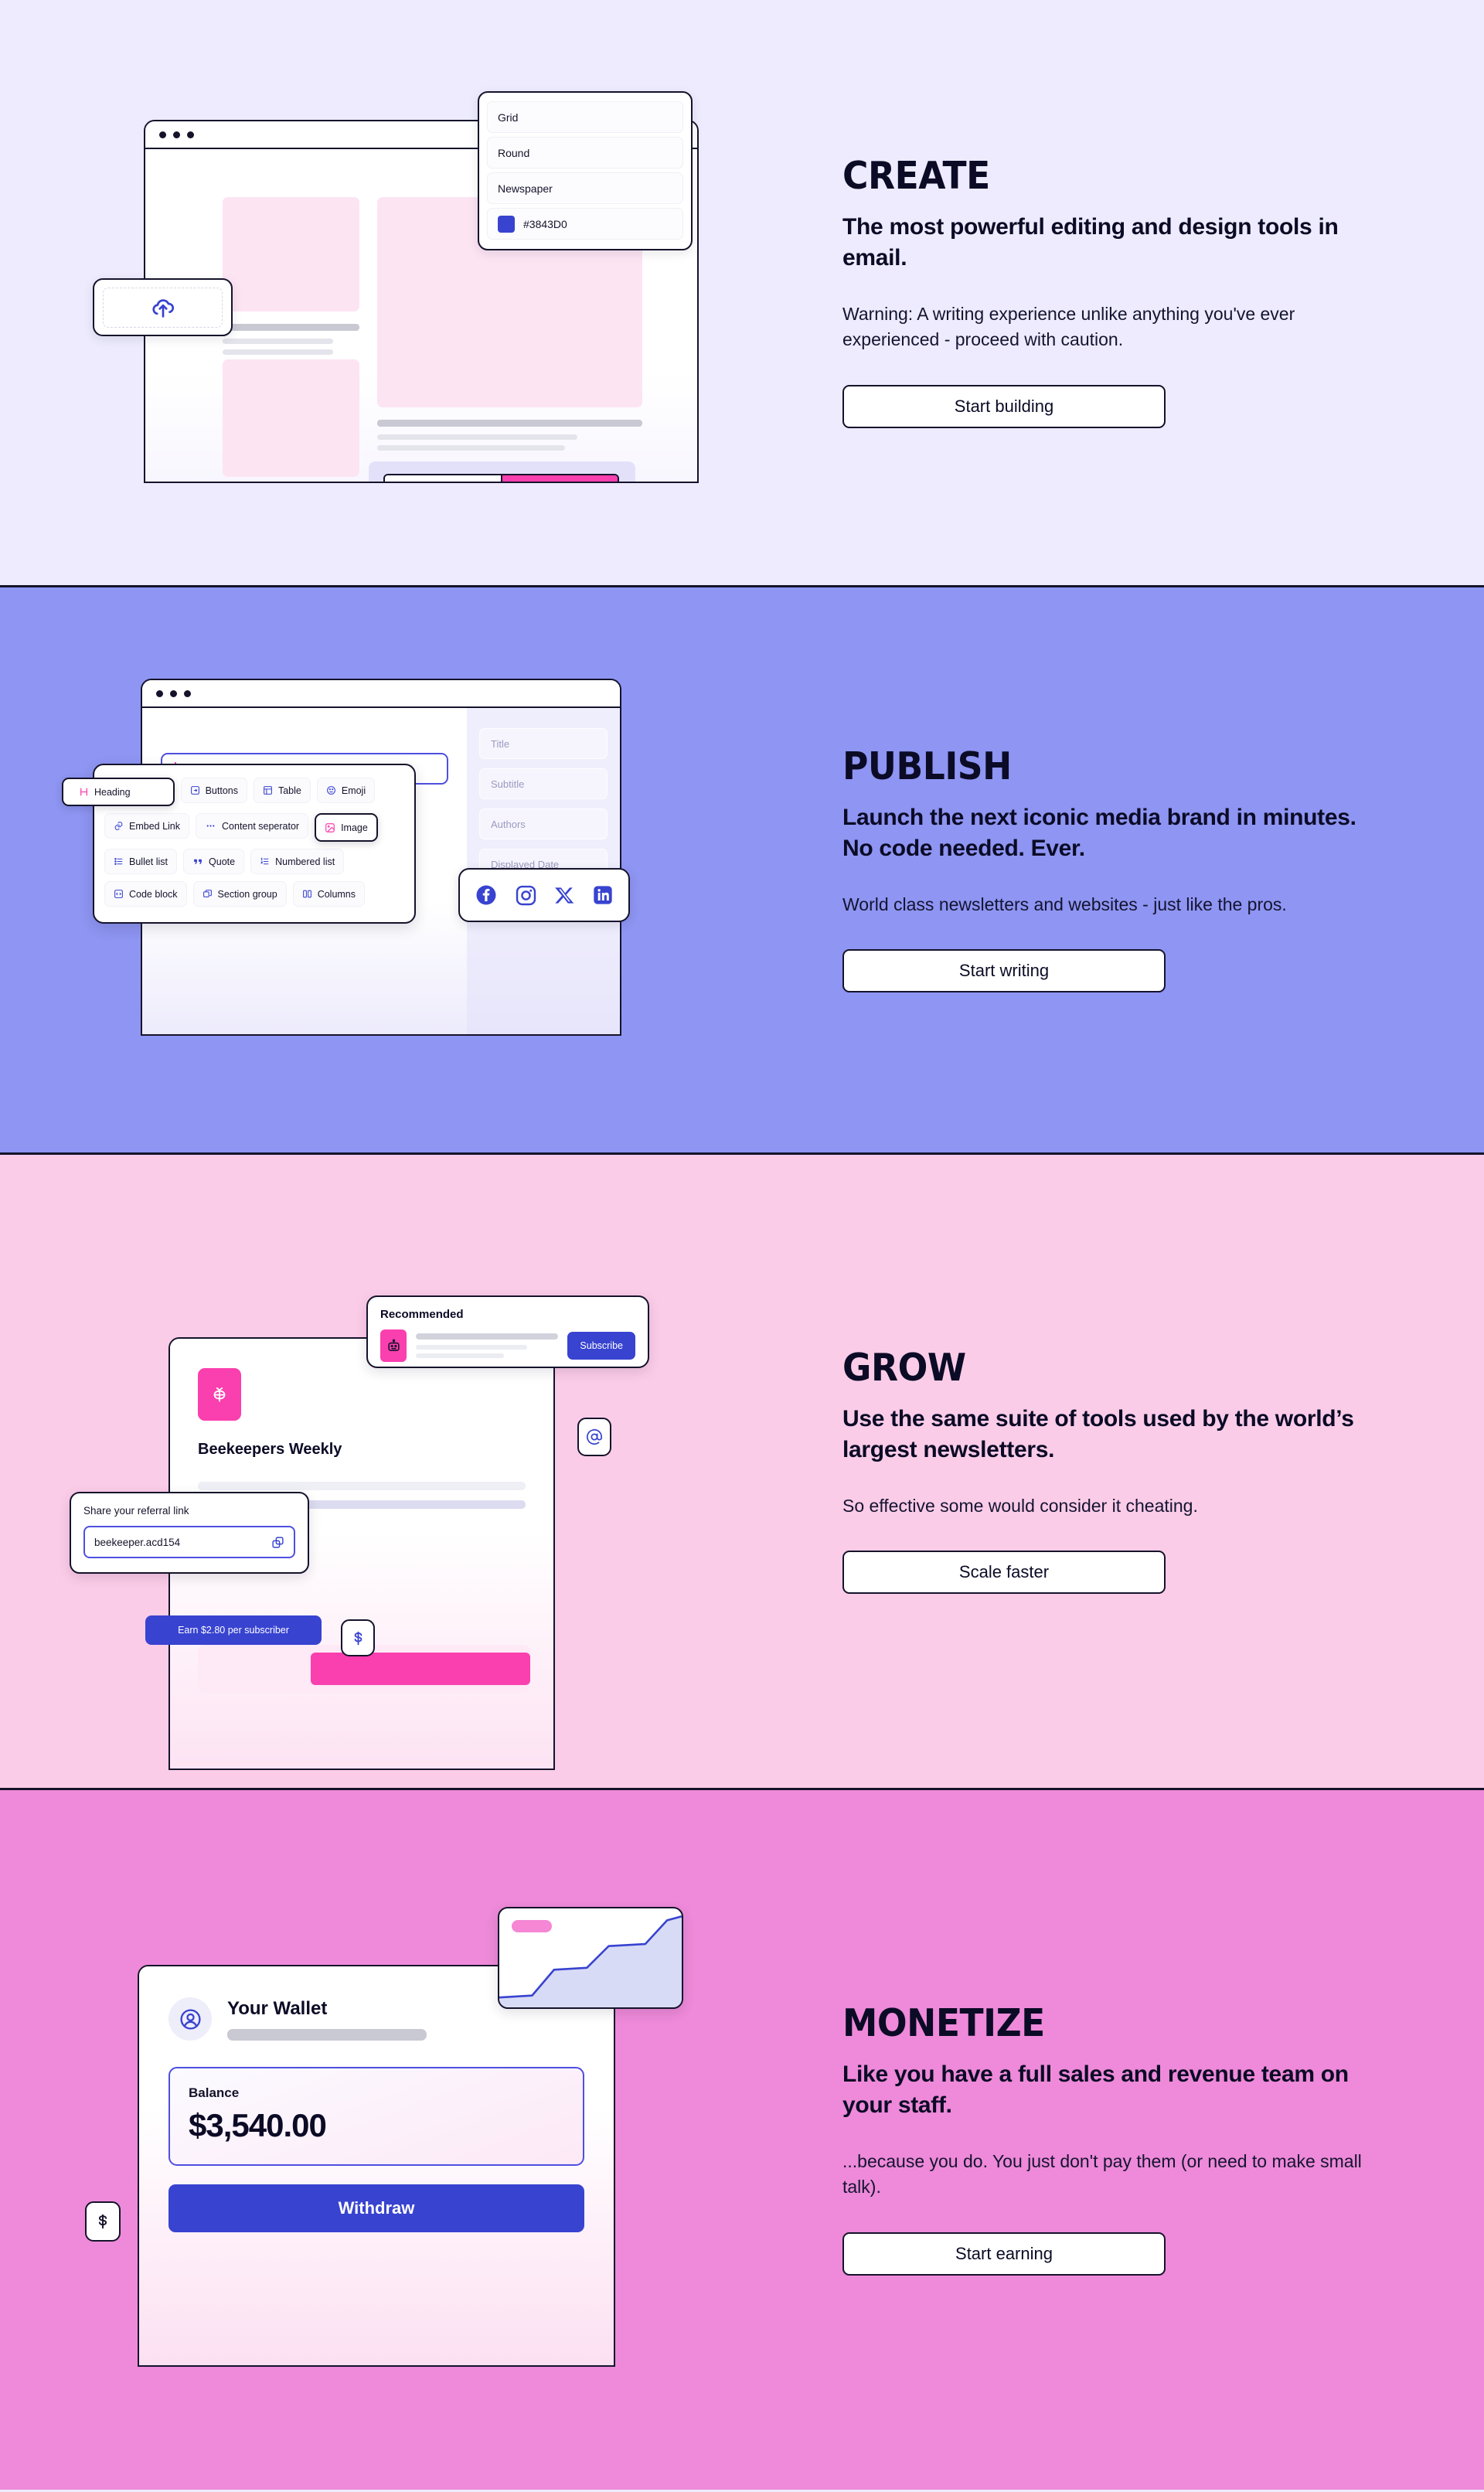 The width and height of the screenshot is (1484, 2492). Describe the element at coordinates (514, 152) in the screenshot. I see `menu-item-label: Round` at that location.